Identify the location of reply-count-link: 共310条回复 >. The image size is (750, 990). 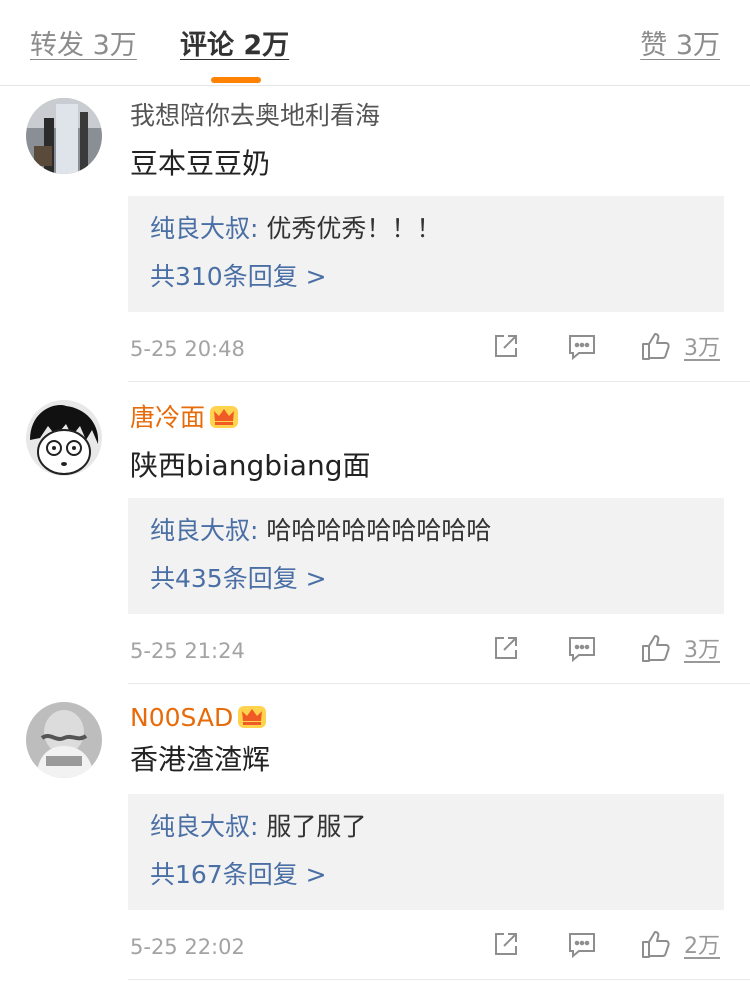
(238, 277).